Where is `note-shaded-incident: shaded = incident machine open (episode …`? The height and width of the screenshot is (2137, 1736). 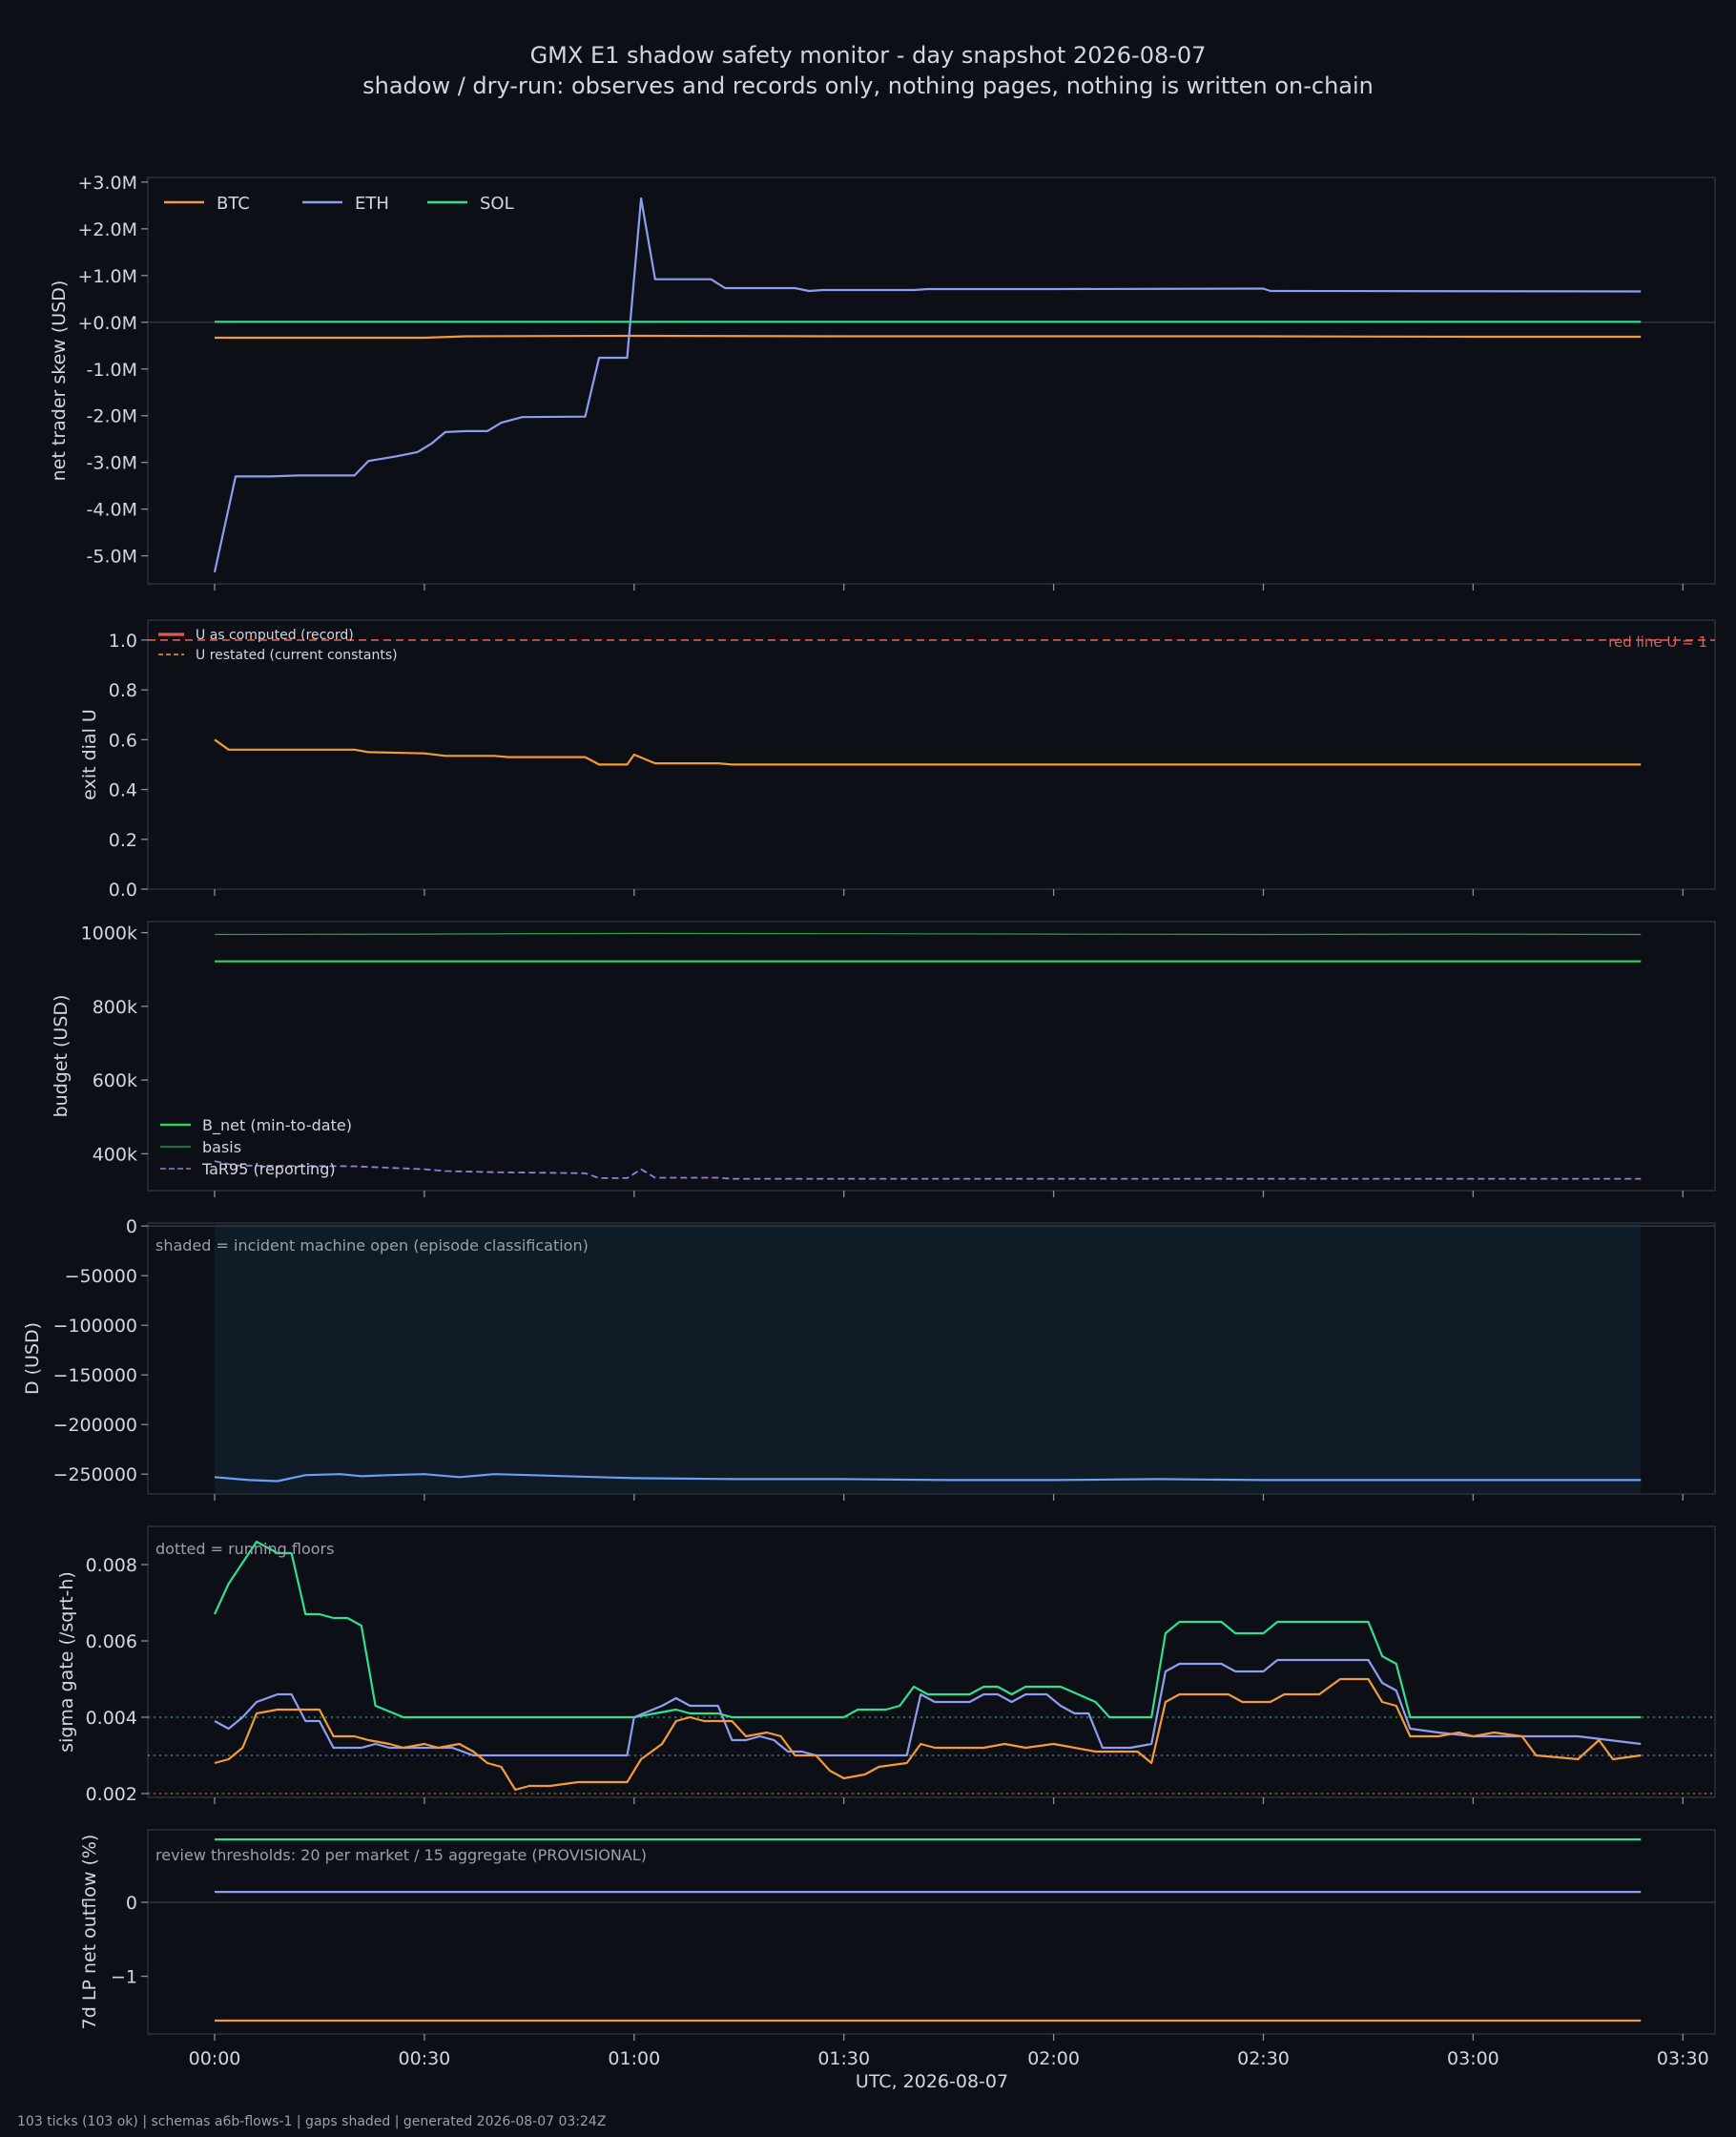
note-shaded-incident: shaded = incident machine open (episode … is located at coordinates (372, 1245).